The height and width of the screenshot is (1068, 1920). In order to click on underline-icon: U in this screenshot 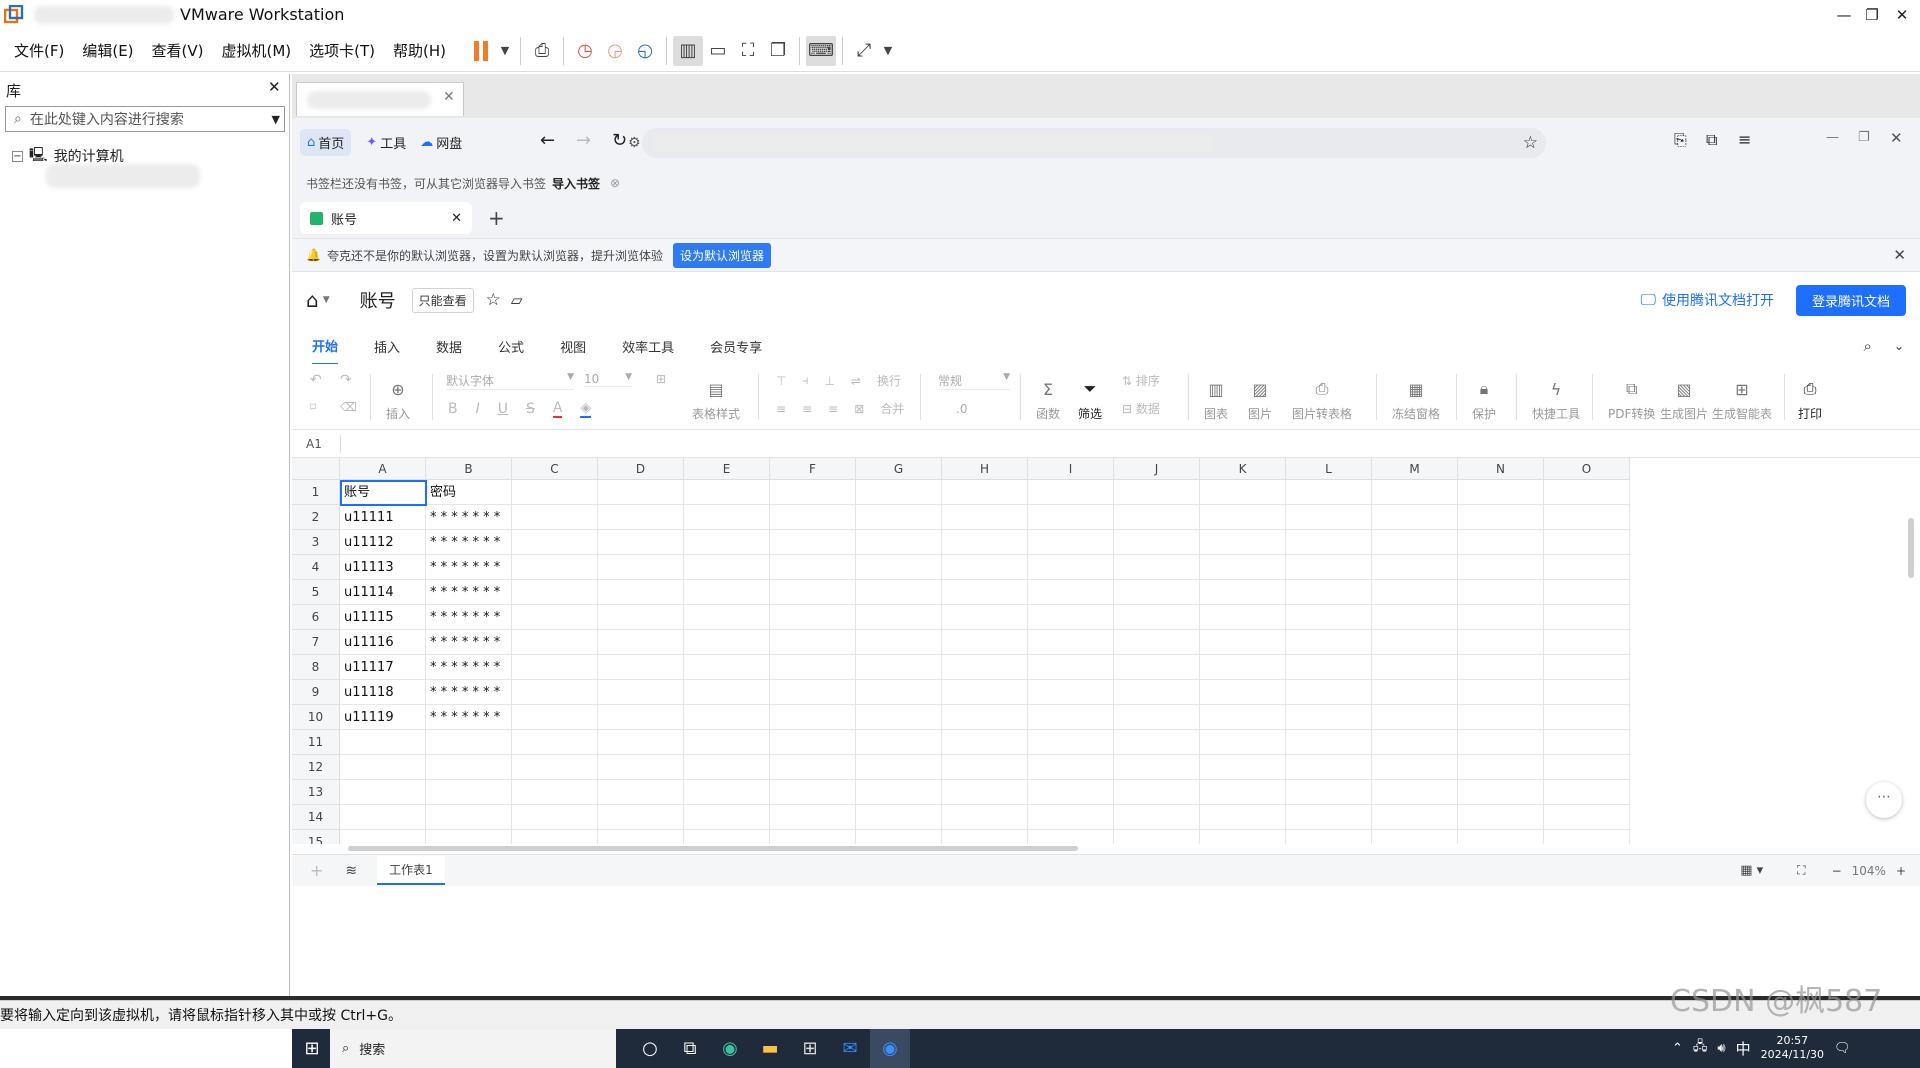, I will do `click(503, 409)`.